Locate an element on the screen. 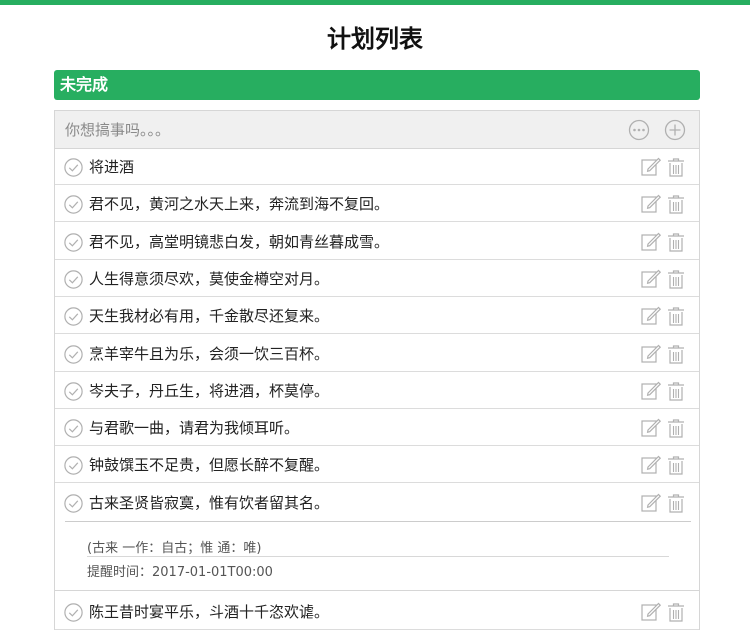  detail-divider is located at coordinates (378, 556).